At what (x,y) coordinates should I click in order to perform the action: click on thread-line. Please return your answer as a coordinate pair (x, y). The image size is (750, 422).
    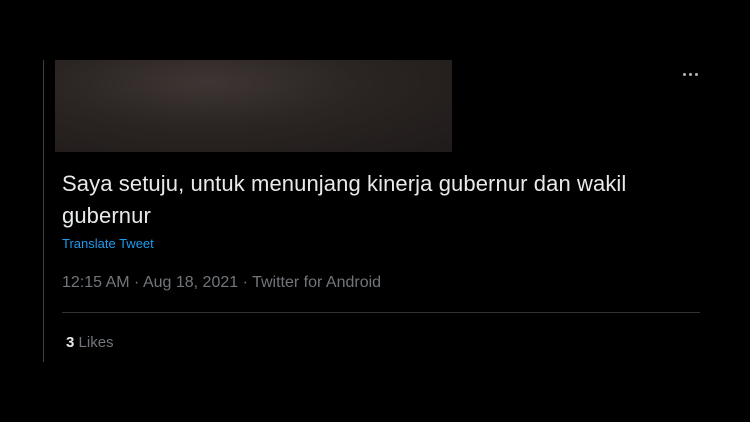
    Looking at the image, I should click on (43, 211).